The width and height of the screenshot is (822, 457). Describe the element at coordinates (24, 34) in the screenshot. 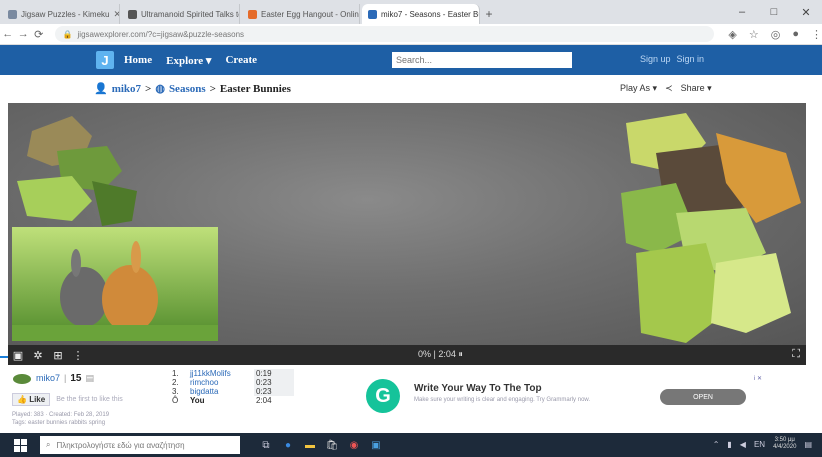

I see `forward-arrow-icon: →` at that location.